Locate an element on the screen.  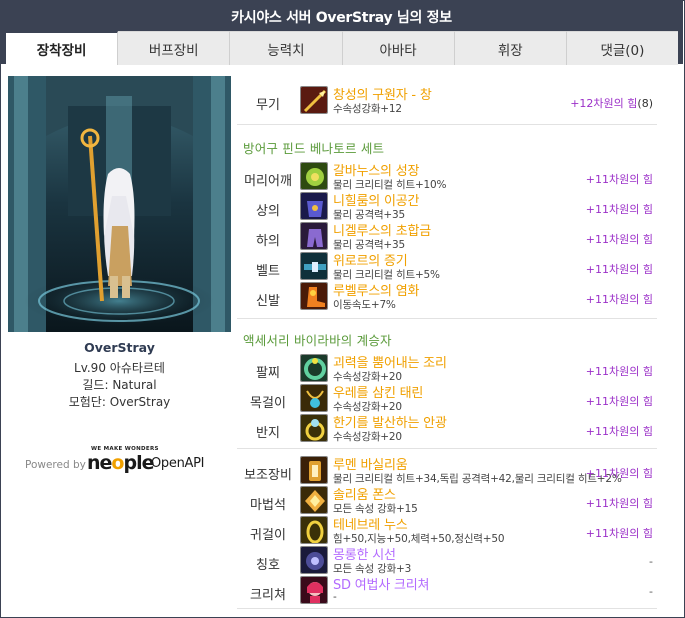
accessory-set-title: 액세서리 바이라바의 계승자 is located at coordinates (317, 340).